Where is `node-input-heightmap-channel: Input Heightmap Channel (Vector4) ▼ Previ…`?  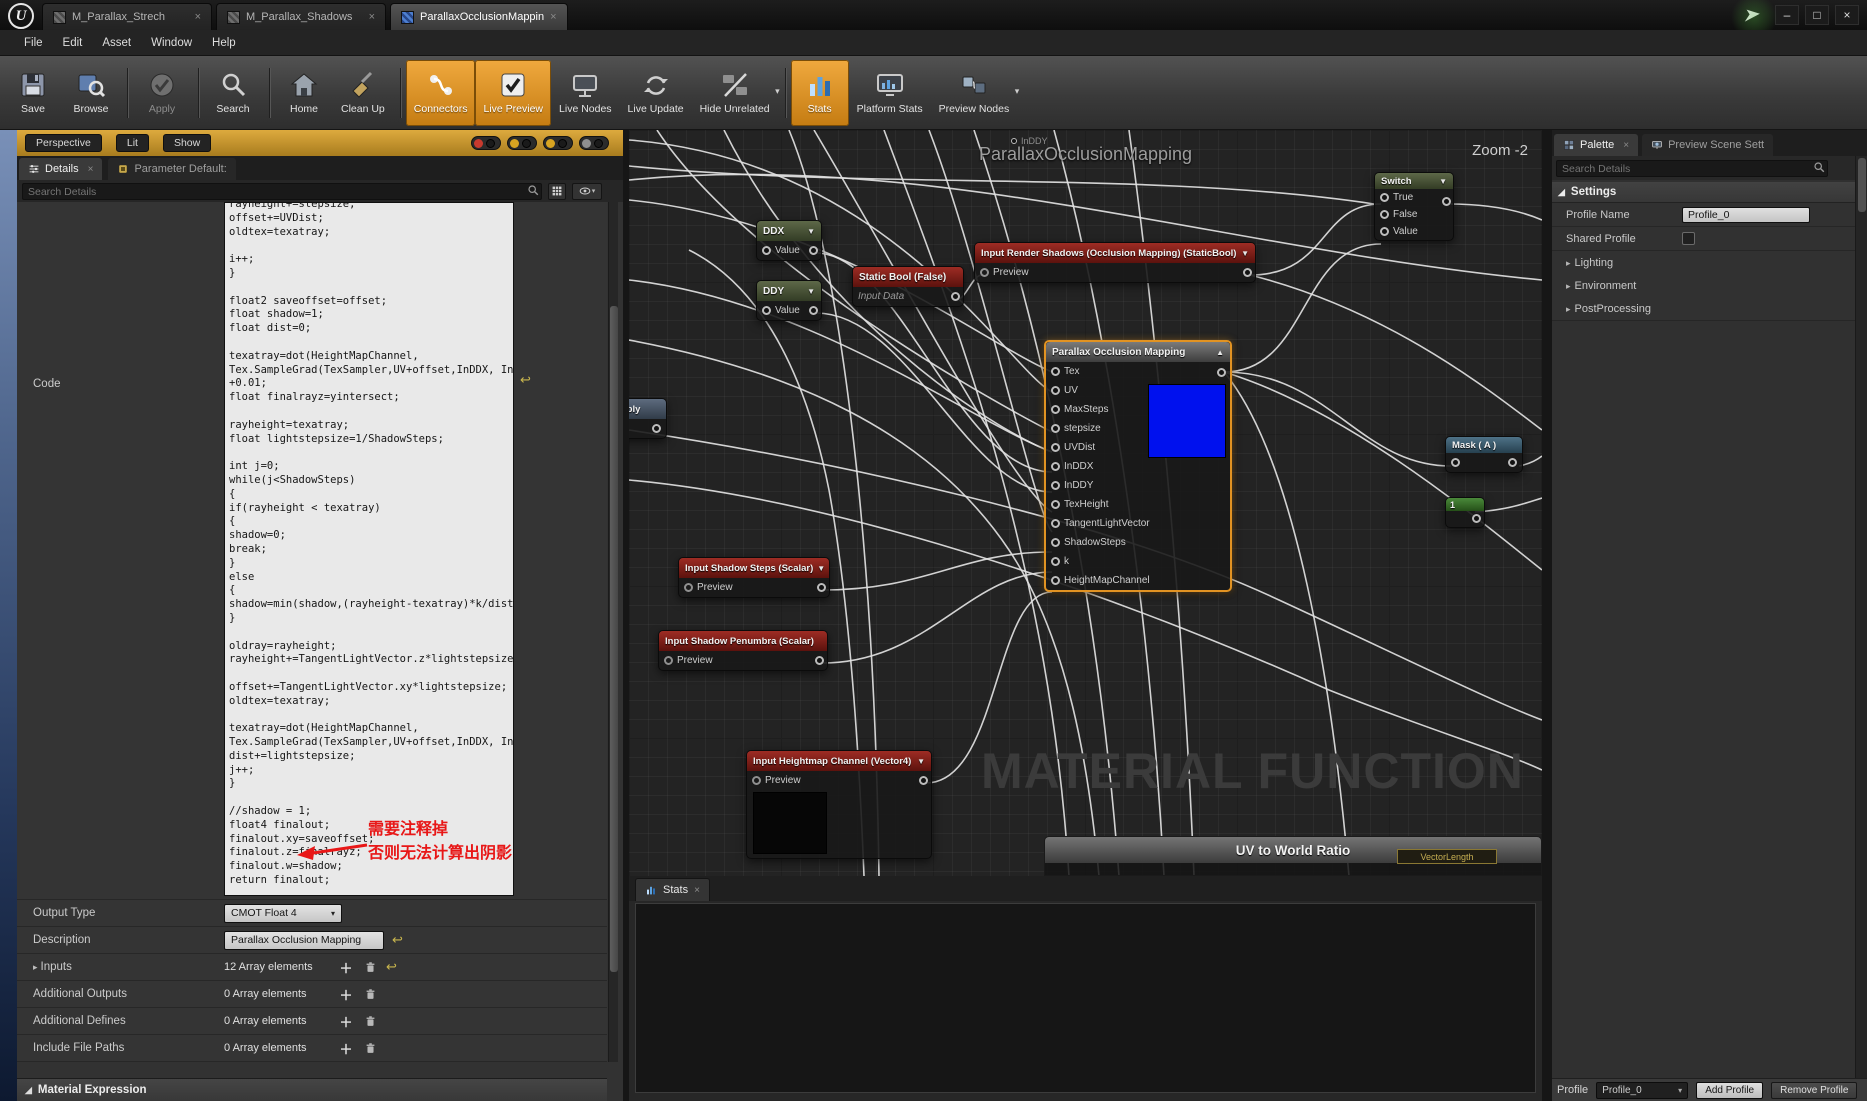 node-input-heightmap-channel: Input Heightmap Channel (Vector4) ▼ Previ… is located at coordinates (839, 804).